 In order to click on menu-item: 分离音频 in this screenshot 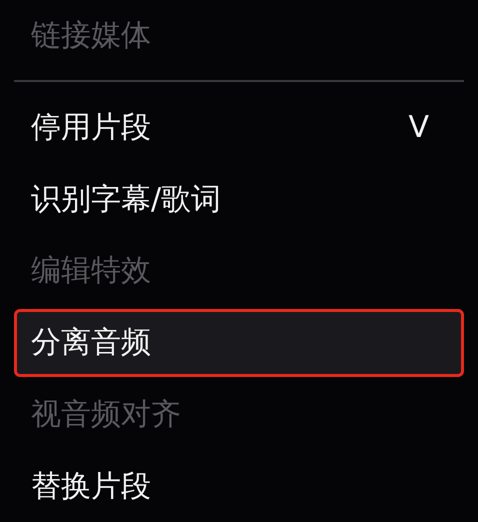, I will do `click(239, 342)`.